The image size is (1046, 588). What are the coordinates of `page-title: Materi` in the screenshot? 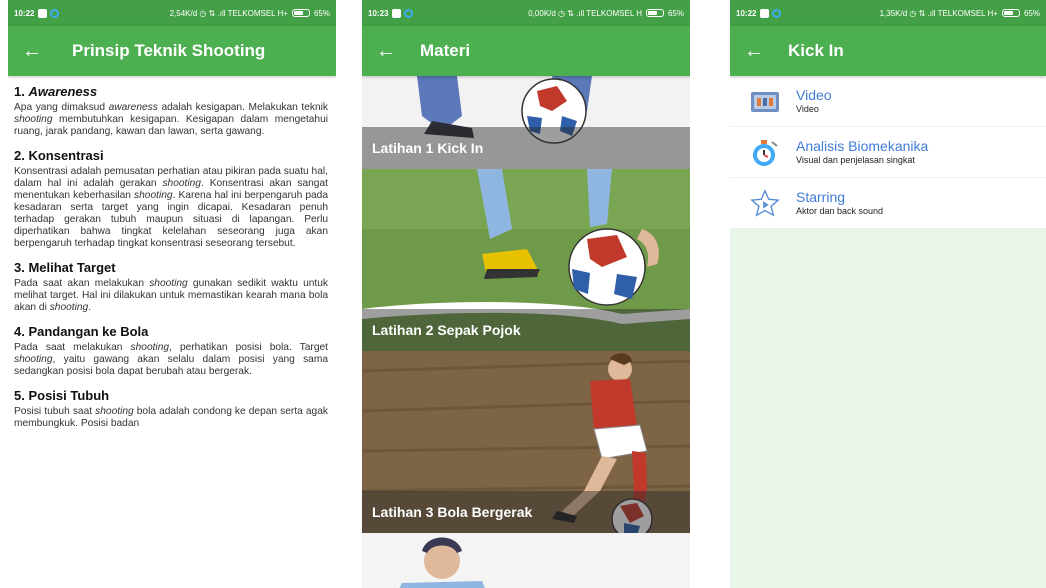 It's located at (445, 50).